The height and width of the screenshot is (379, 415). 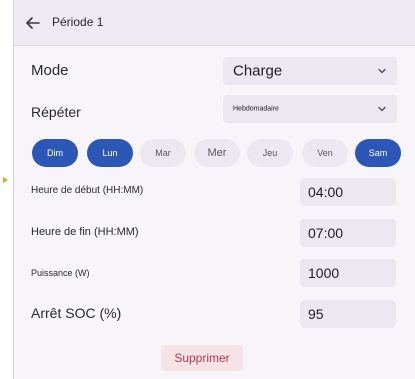 What do you see at coordinates (310, 109) in the screenshot?
I see `repeat-select: Hebdomadaire` at bounding box center [310, 109].